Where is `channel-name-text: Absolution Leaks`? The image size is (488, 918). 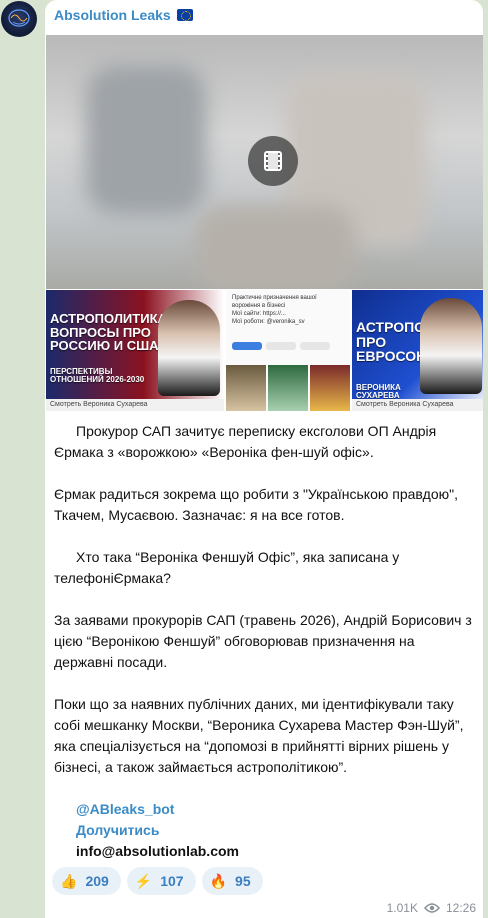
channel-name-text: Absolution Leaks is located at coordinates (112, 15).